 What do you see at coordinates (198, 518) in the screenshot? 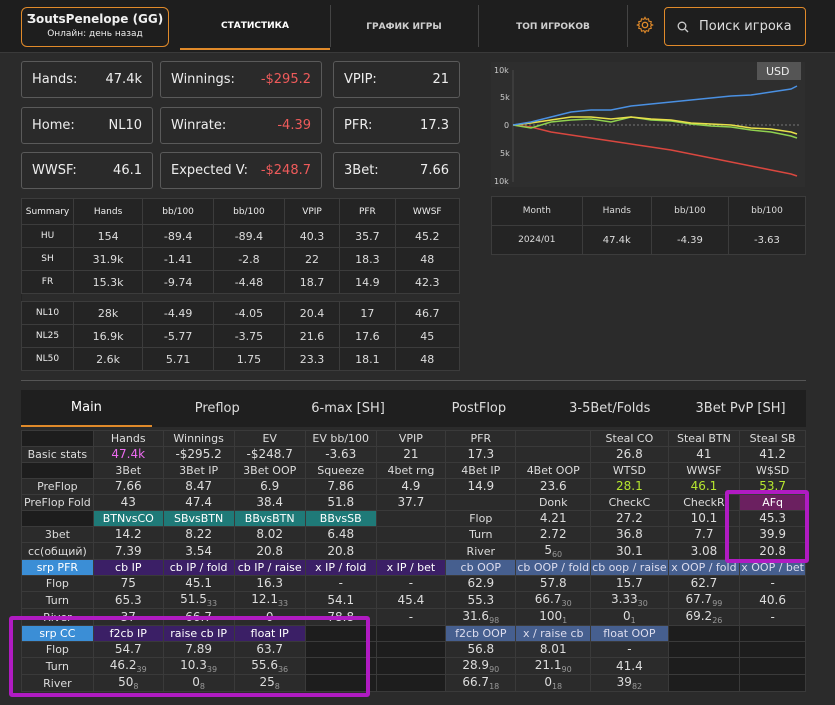
I see `cell: SBvsBTN` at bounding box center [198, 518].